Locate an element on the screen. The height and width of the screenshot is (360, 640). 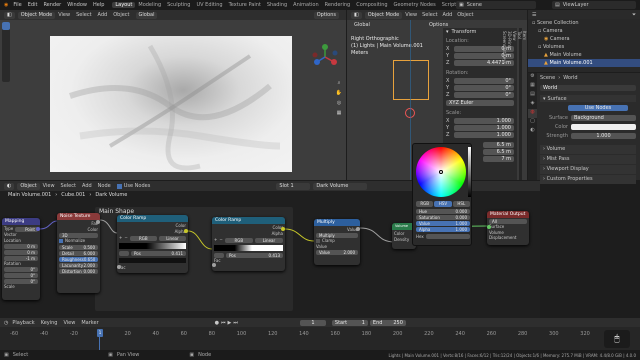
menu-add: Add is located at coordinates (103, 15).